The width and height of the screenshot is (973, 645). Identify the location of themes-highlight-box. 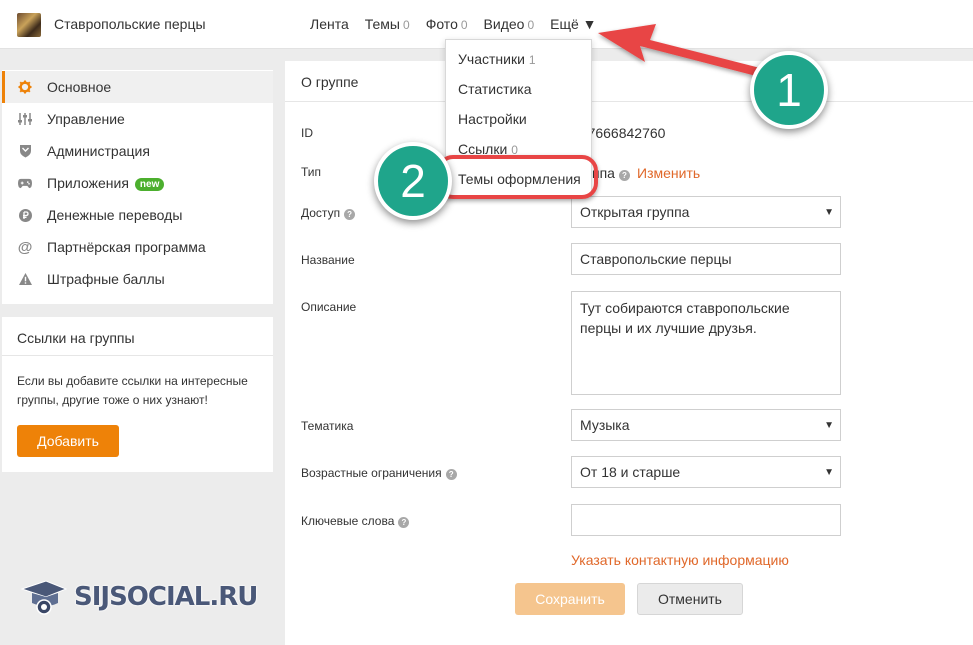
(517, 177).